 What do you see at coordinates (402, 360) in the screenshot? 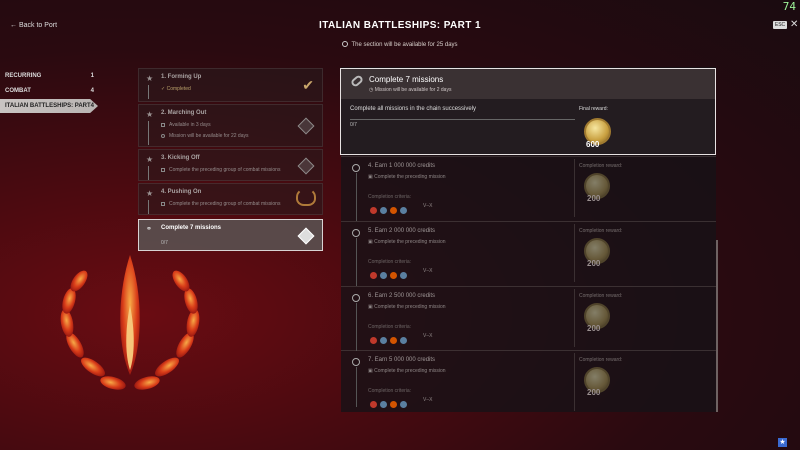
I see `mission-title: 7. Earn 5 000 000 credits` at bounding box center [402, 360].